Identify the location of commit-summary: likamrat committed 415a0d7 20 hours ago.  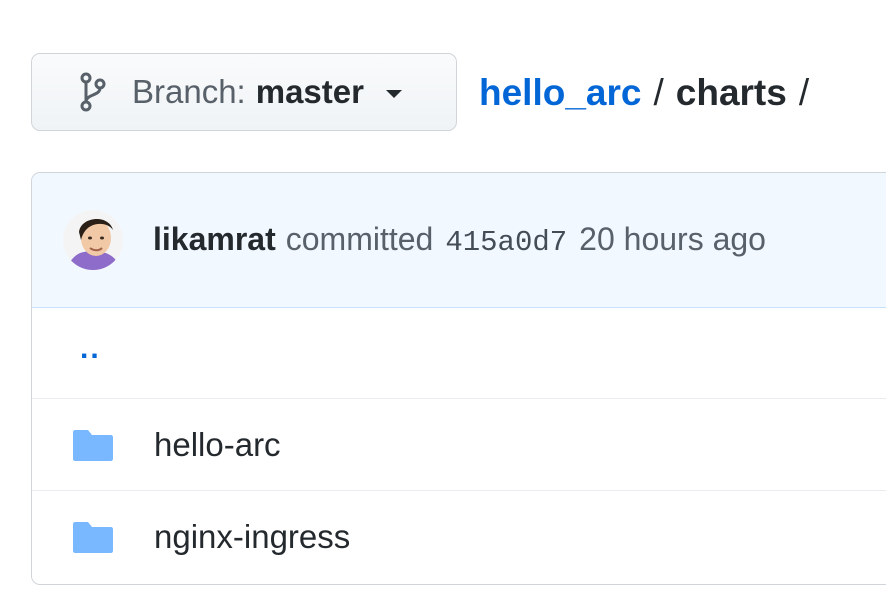
(459, 240).